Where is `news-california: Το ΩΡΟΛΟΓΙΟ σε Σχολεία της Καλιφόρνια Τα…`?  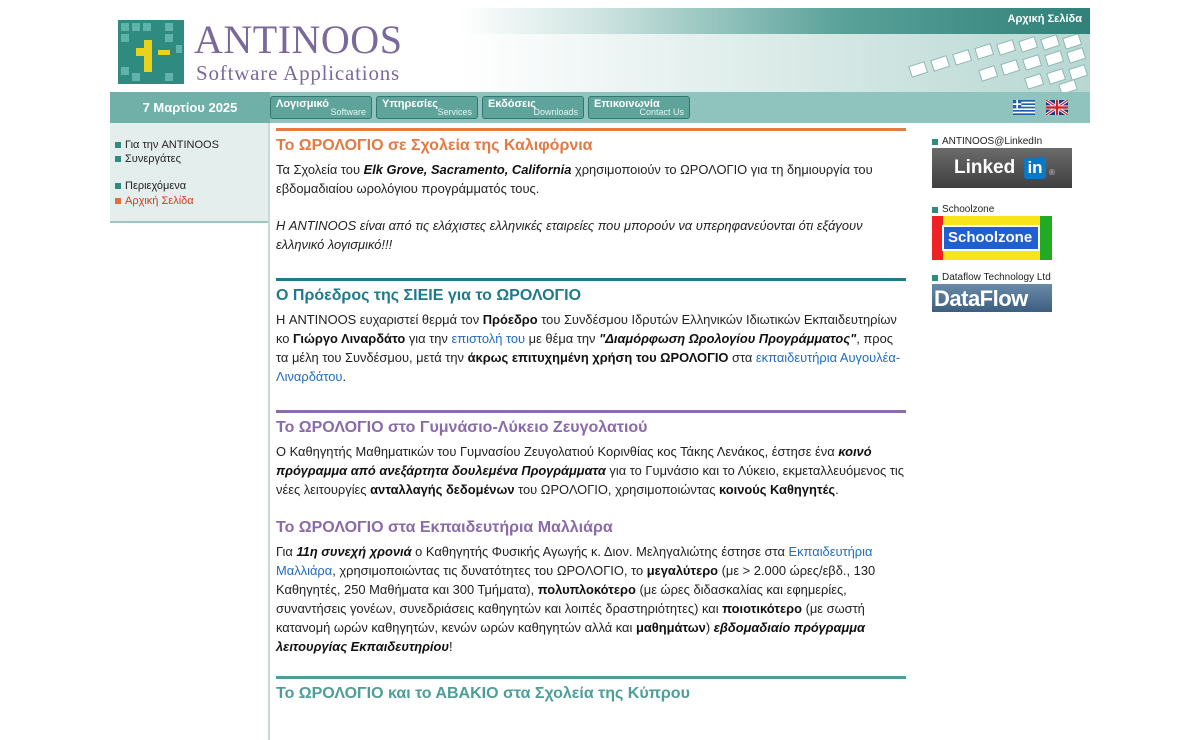
news-california: Το ΩΡΟΛΟΓΙΟ σε Σχολεία της Καλιφόρνια Τα… is located at coordinates (591, 203).